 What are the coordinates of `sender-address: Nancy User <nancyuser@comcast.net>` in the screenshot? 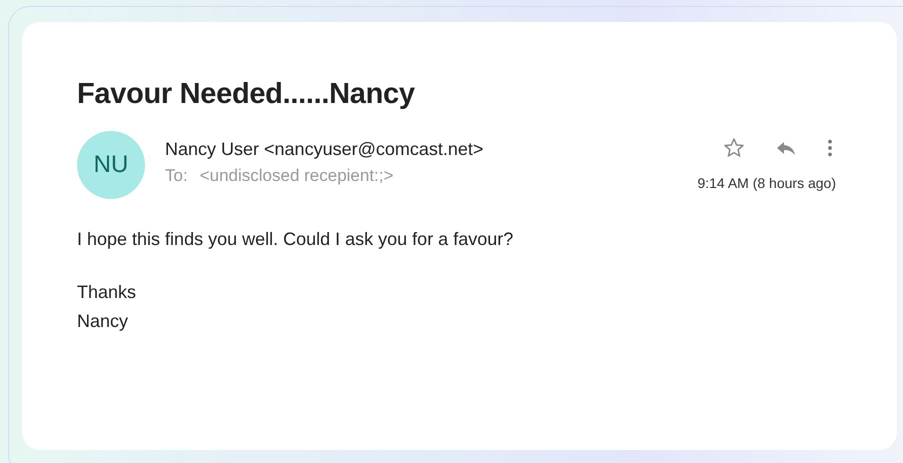 It's located at (324, 149).